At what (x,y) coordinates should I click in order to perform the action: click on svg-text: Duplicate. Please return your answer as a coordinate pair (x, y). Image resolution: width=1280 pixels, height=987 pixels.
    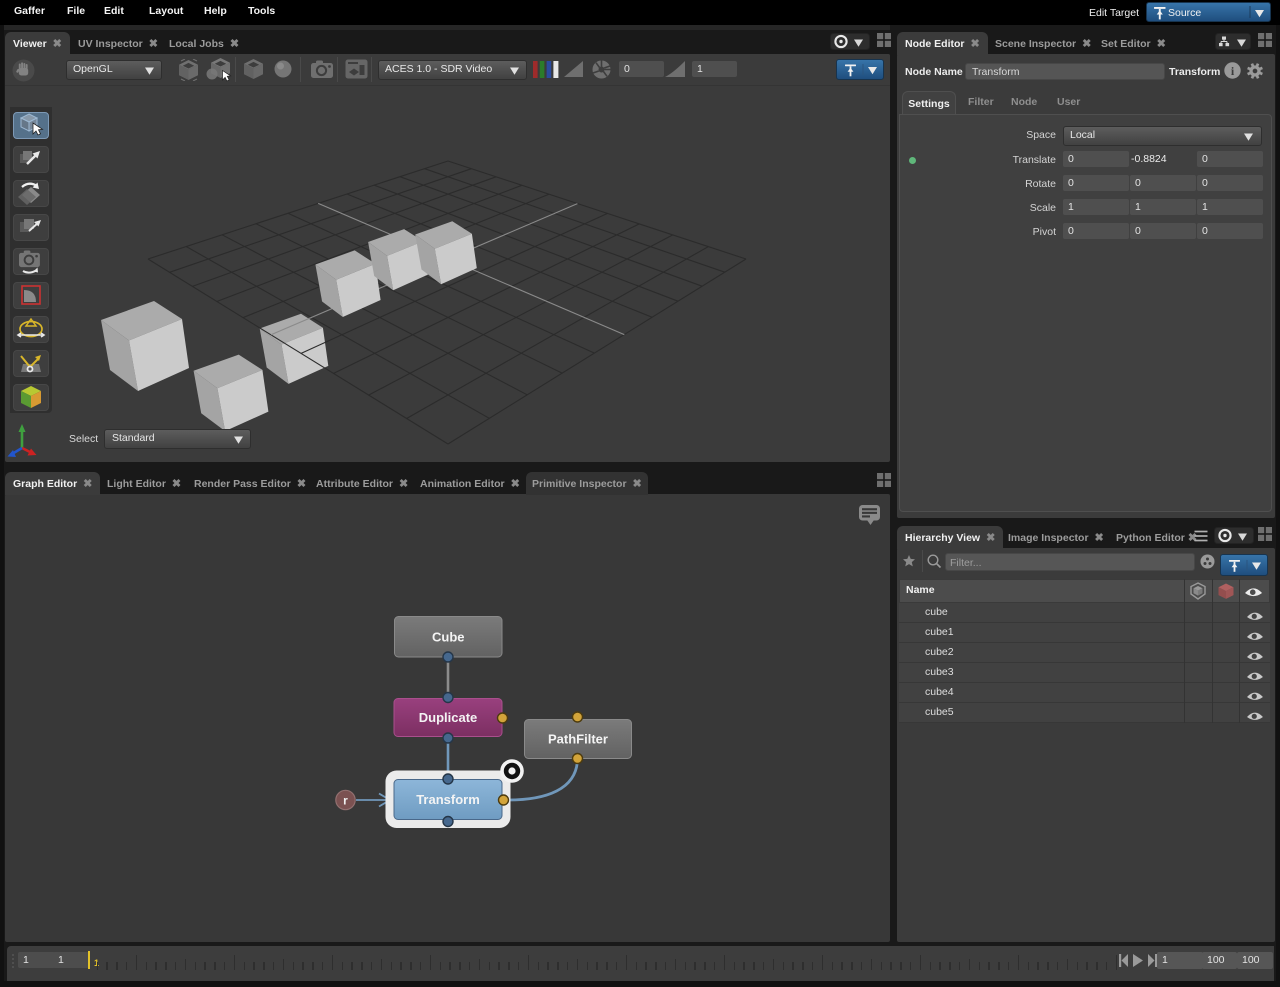
    Looking at the image, I should click on (448, 717).